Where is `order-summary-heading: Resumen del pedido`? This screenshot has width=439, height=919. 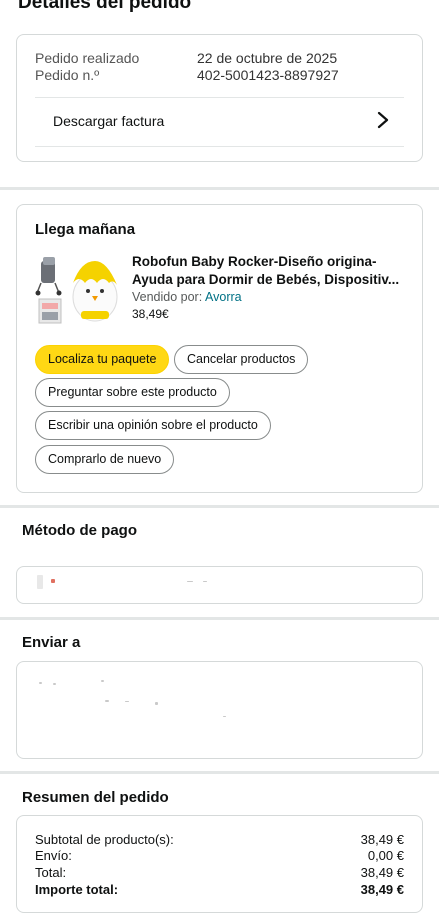 order-summary-heading: Resumen del pedido is located at coordinates (95, 797).